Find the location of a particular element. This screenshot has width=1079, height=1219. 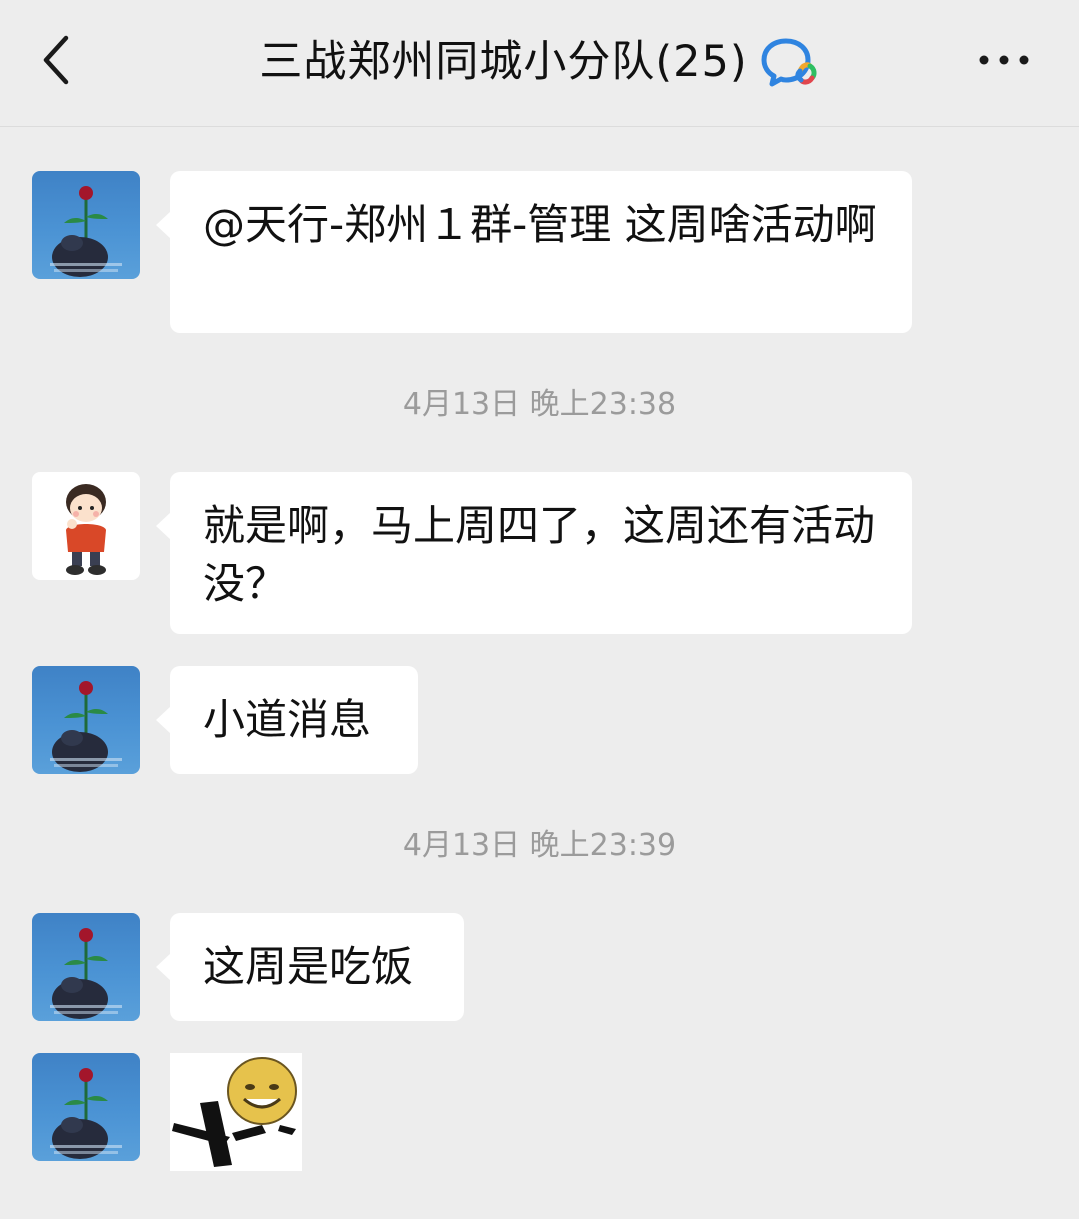

message-bubble: 就是啊，马上周四了，这周还有活动没？ is located at coordinates (534, 553).